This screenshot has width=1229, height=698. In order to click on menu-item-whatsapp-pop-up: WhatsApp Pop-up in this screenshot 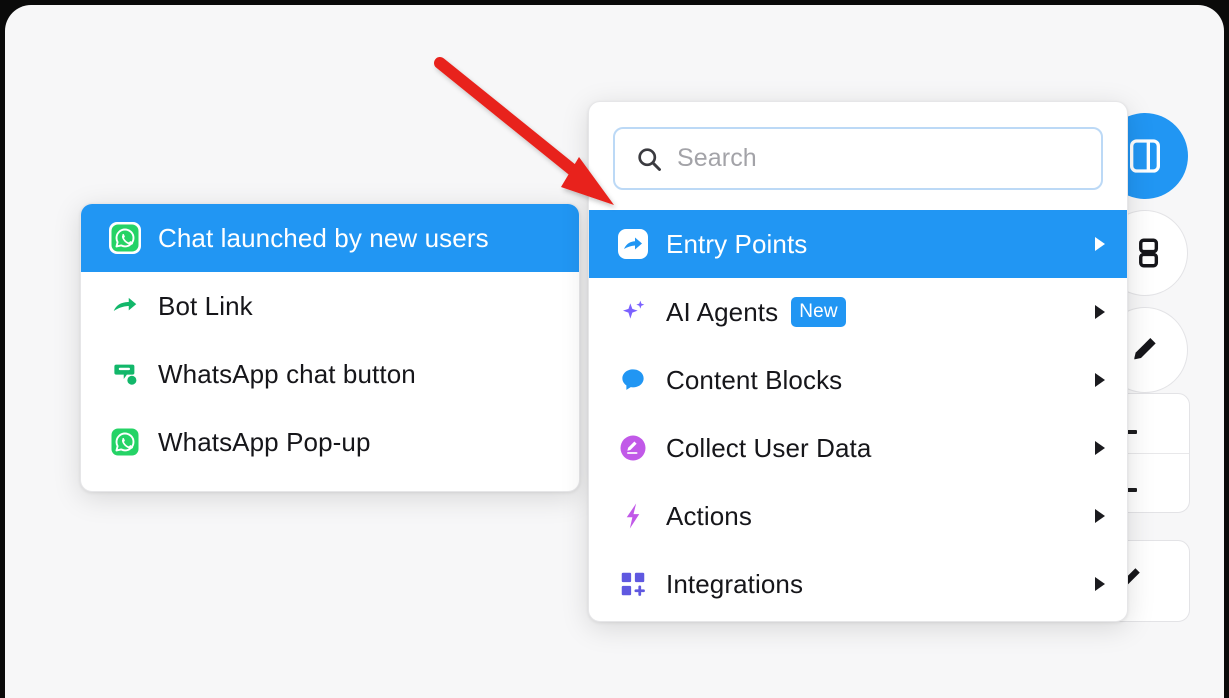, I will do `click(330, 442)`.